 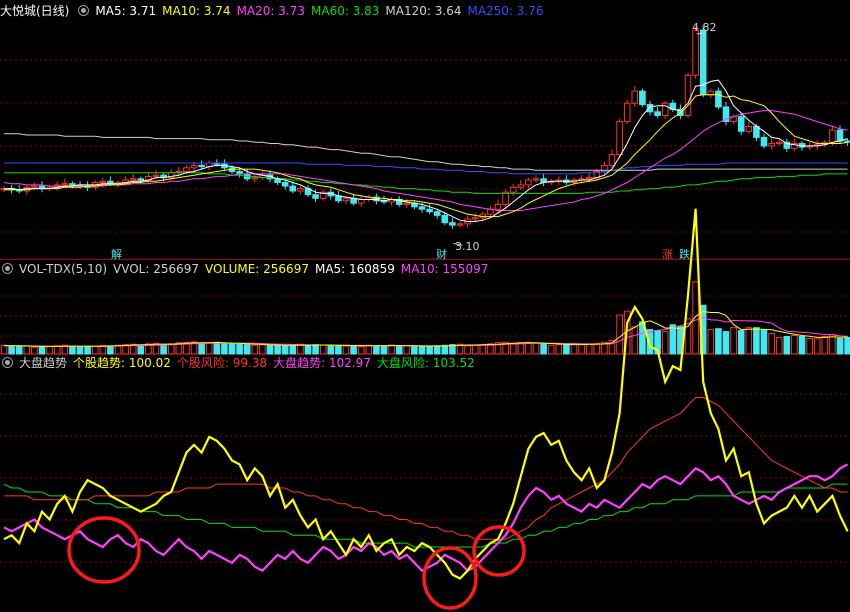 I want to click on stock-risk-label: 个股风险: 99.38, so click(x=222, y=363).